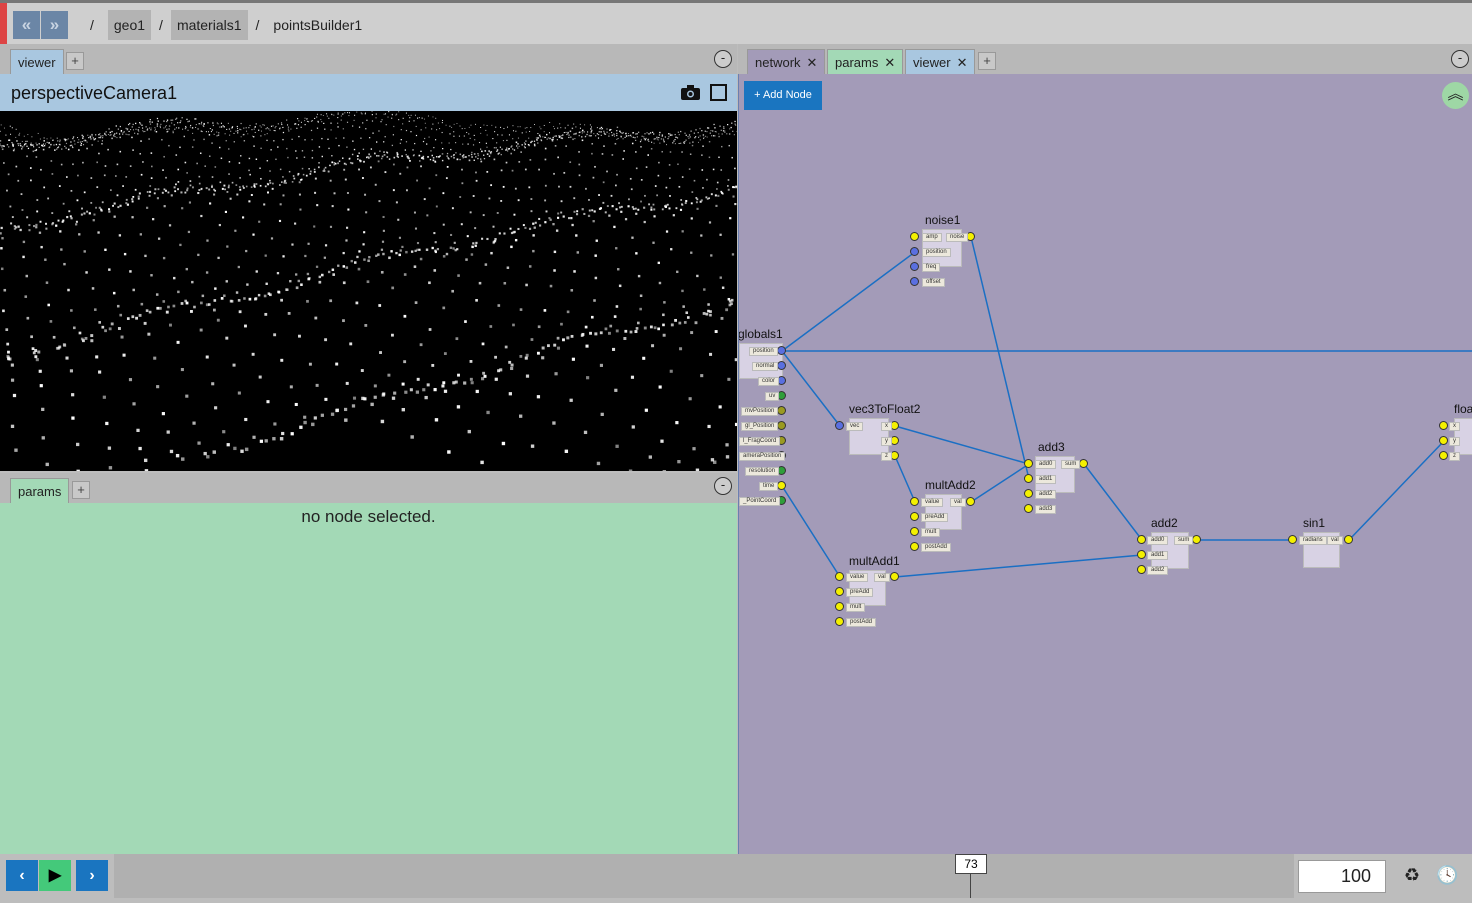 This screenshot has height=903, width=1472. Describe the element at coordinates (129, 25) in the screenshot. I see `breadcrumb-geo1: geo1` at that location.